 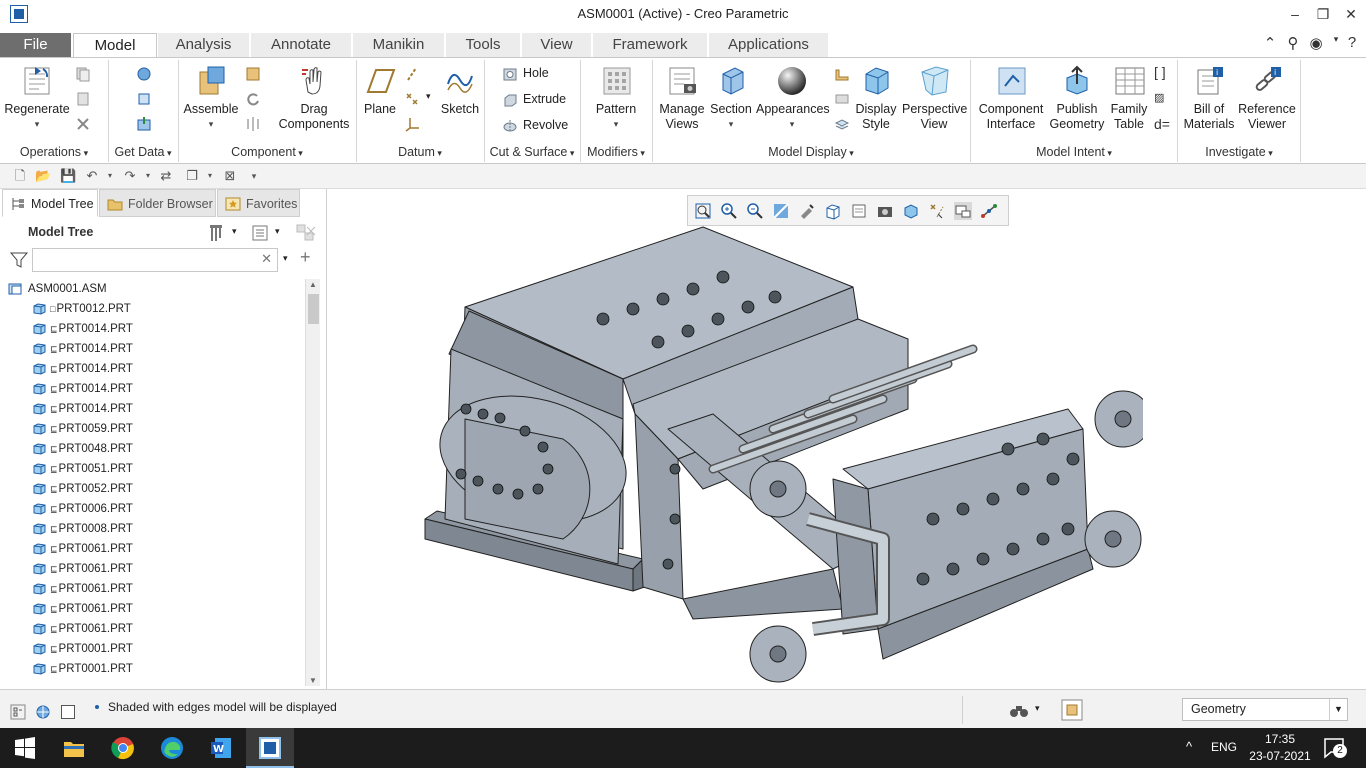 What do you see at coordinates (313, 680) in the screenshot?
I see `scroll-down-icon: ▼` at bounding box center [313, 680].